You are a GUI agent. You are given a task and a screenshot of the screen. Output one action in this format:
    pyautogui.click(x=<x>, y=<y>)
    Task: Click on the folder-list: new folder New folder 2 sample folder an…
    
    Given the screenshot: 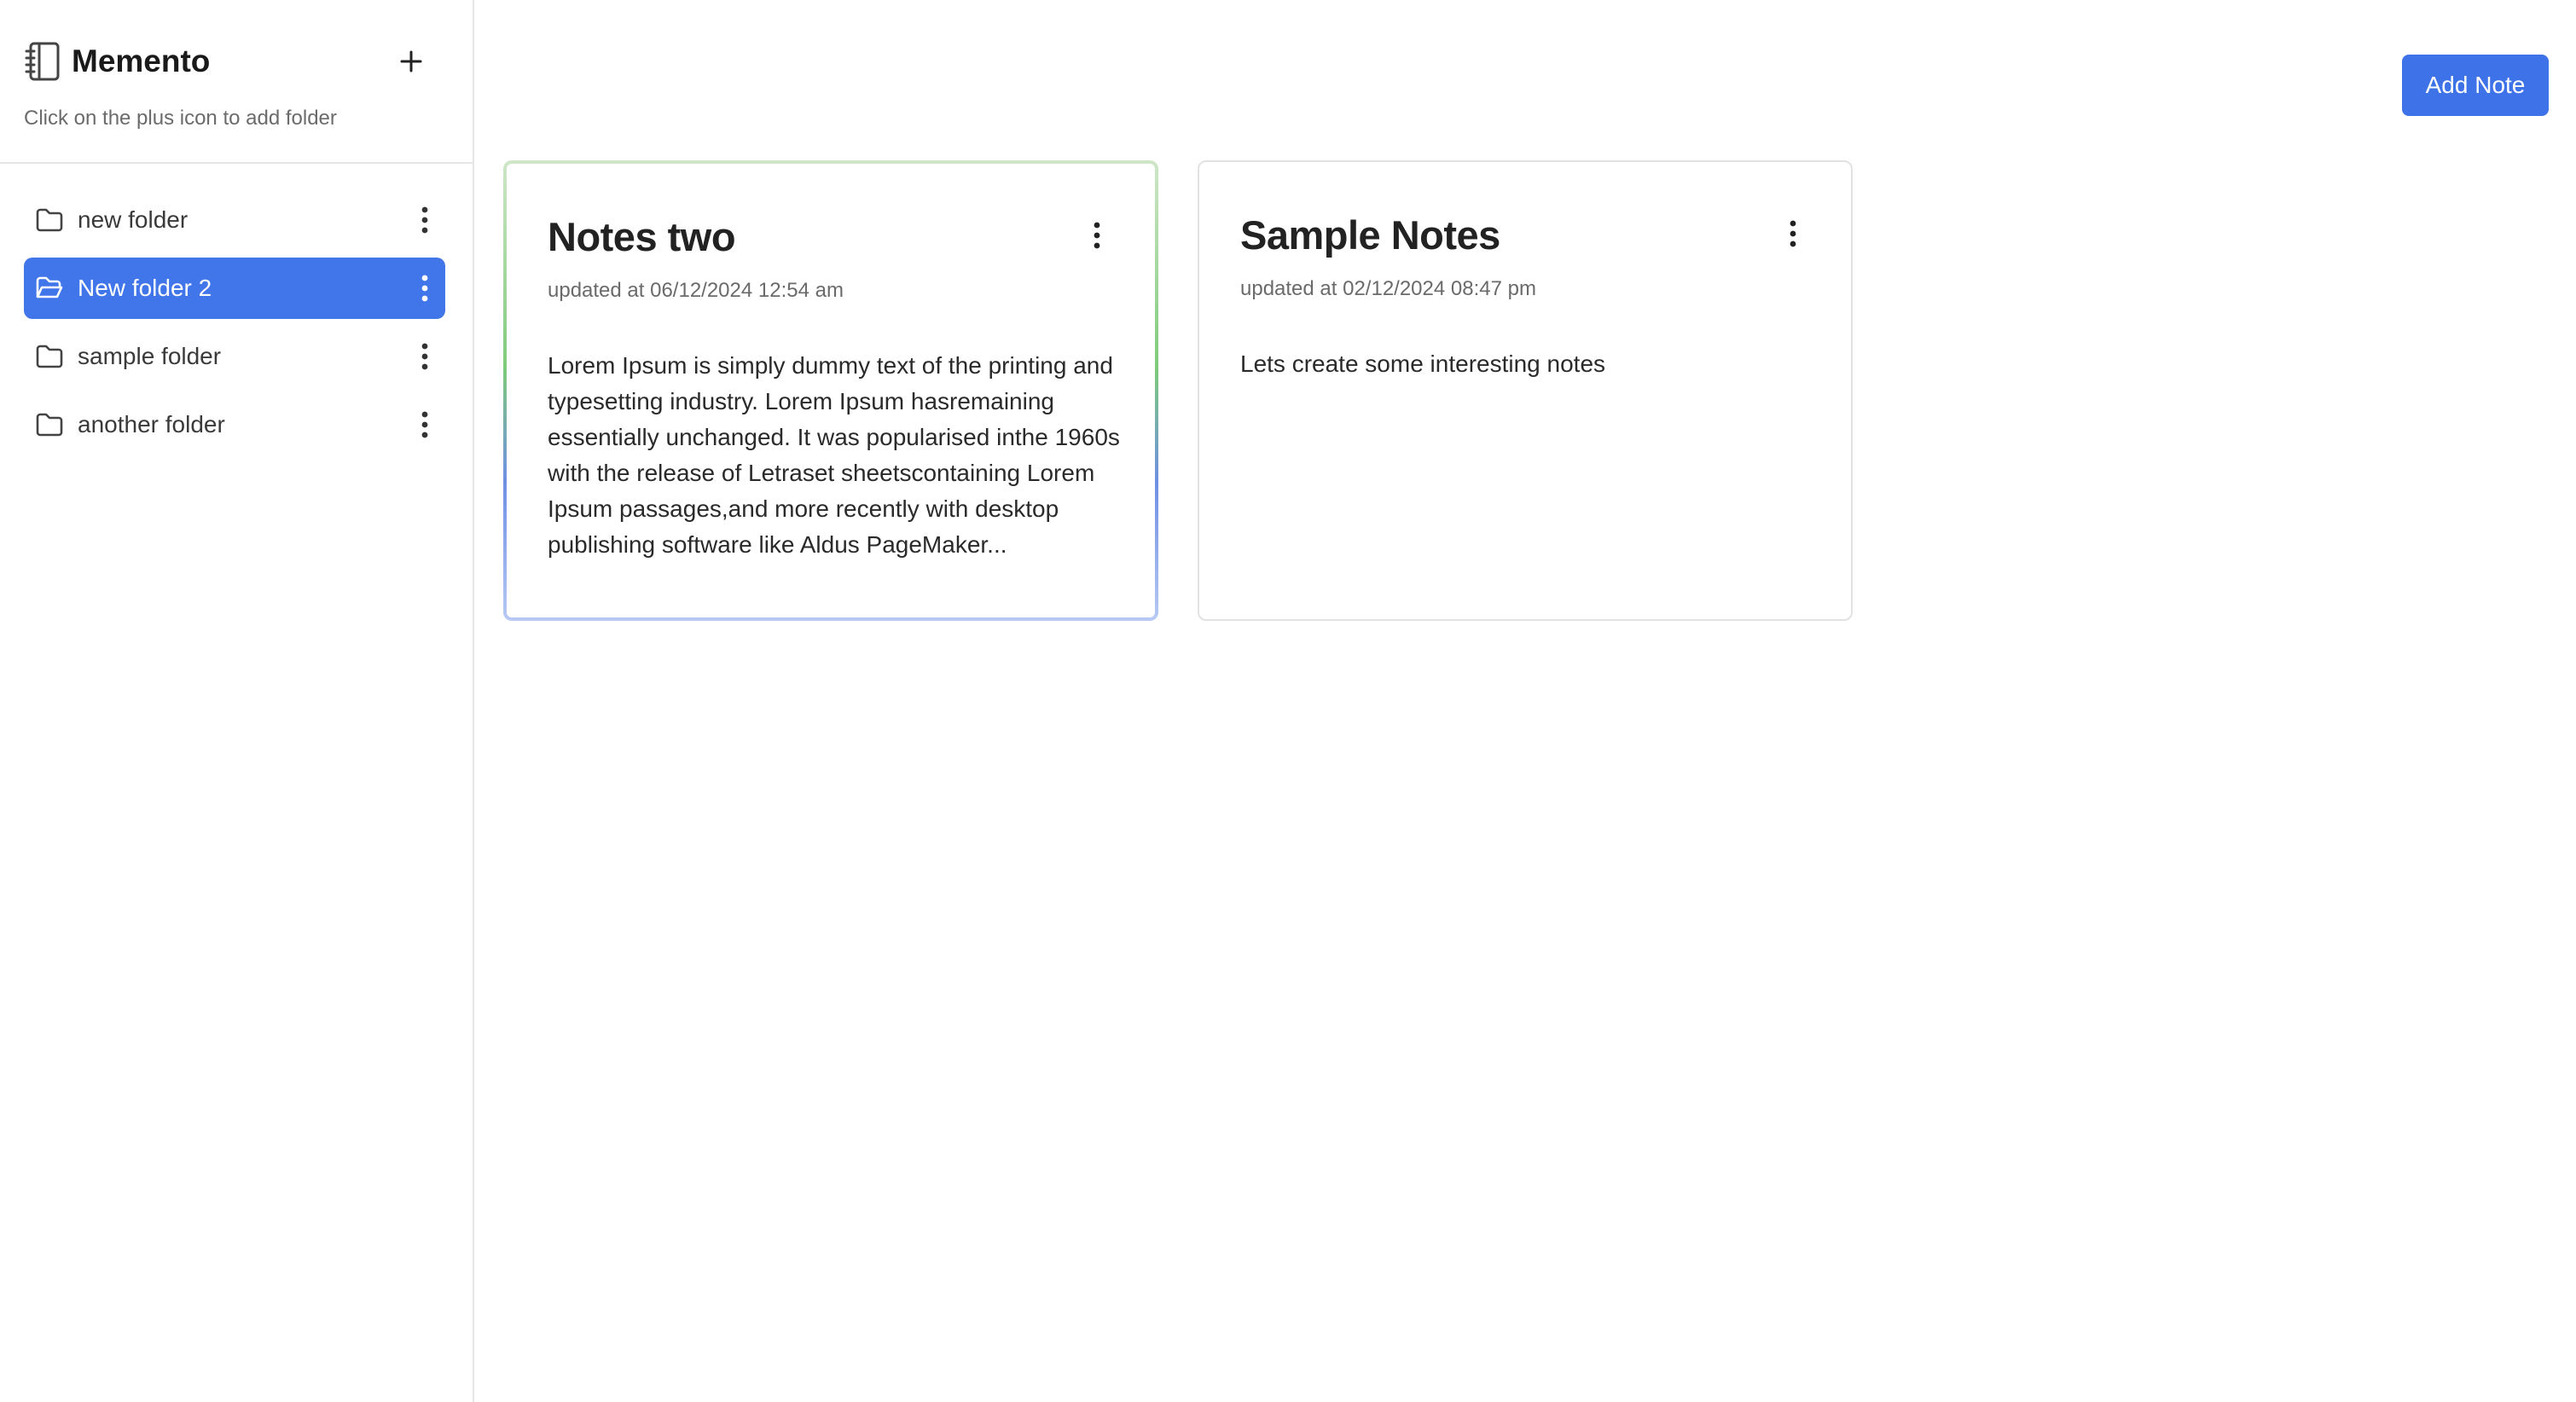 What is the action you would take?
    pyautogui.click(x=234, y=325)
    